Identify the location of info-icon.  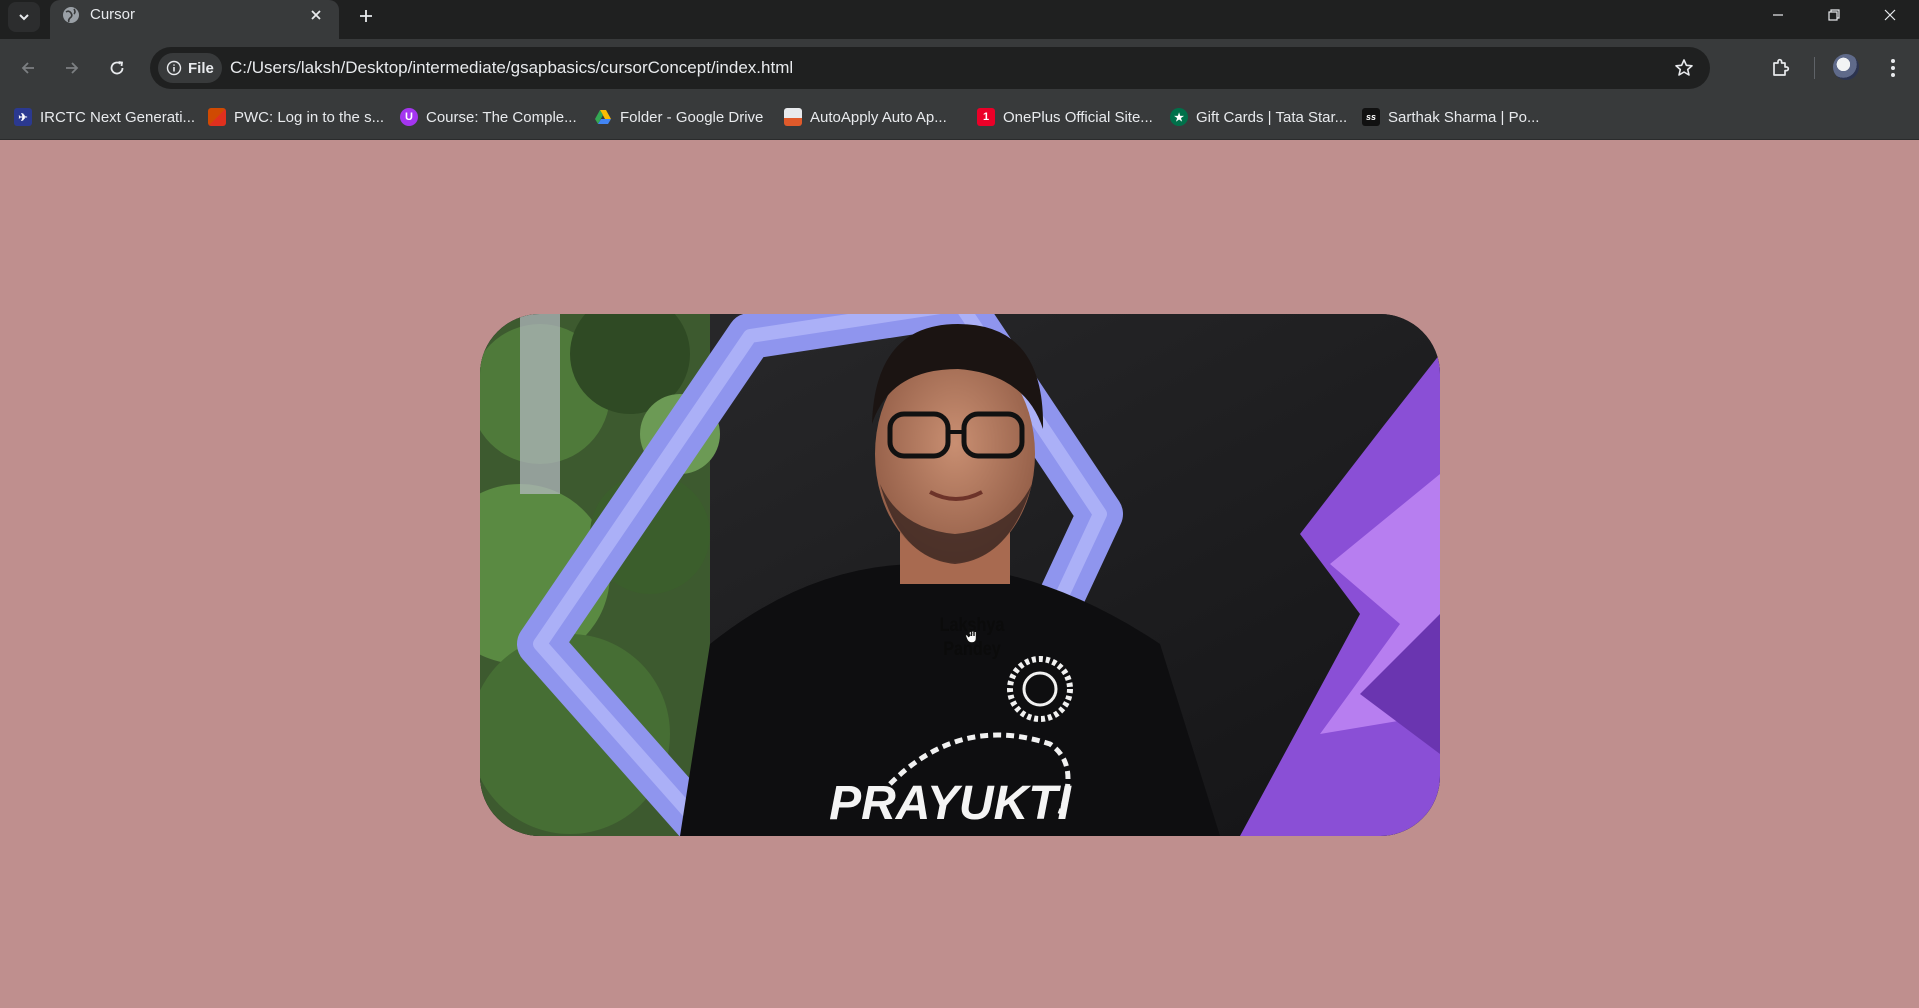
(174, 68).